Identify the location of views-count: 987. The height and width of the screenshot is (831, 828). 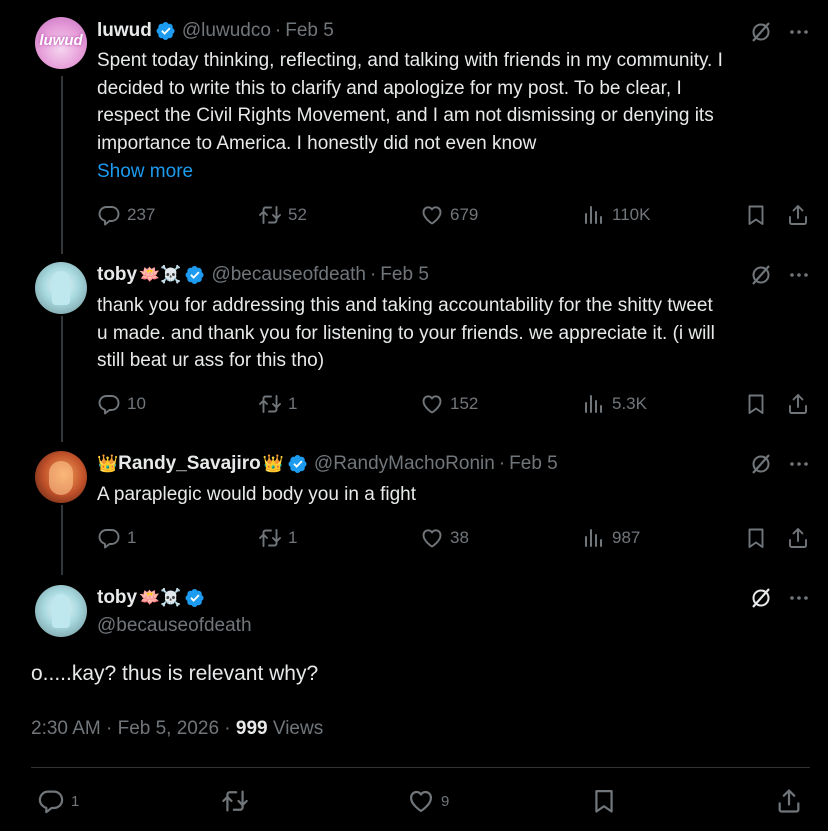
(626, 537).